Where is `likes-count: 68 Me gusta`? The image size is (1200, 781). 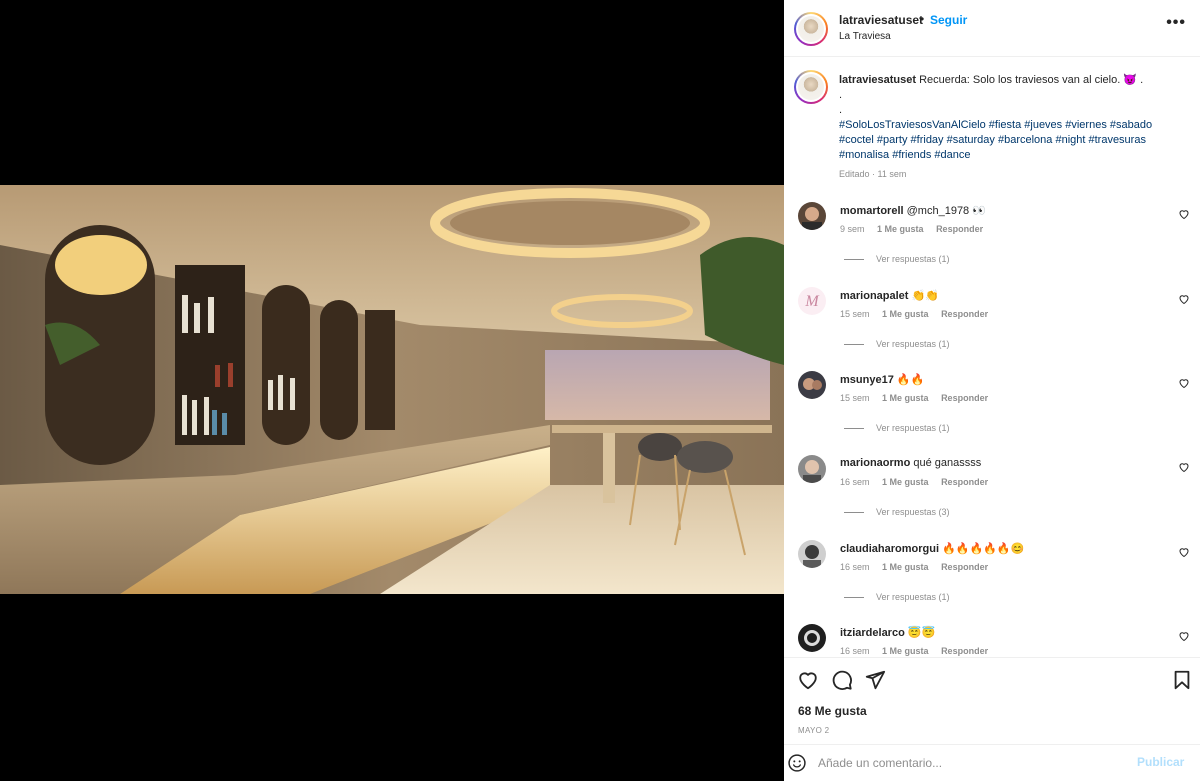 likes-count: 68 Me gusta is located at coordinates (832, 711).